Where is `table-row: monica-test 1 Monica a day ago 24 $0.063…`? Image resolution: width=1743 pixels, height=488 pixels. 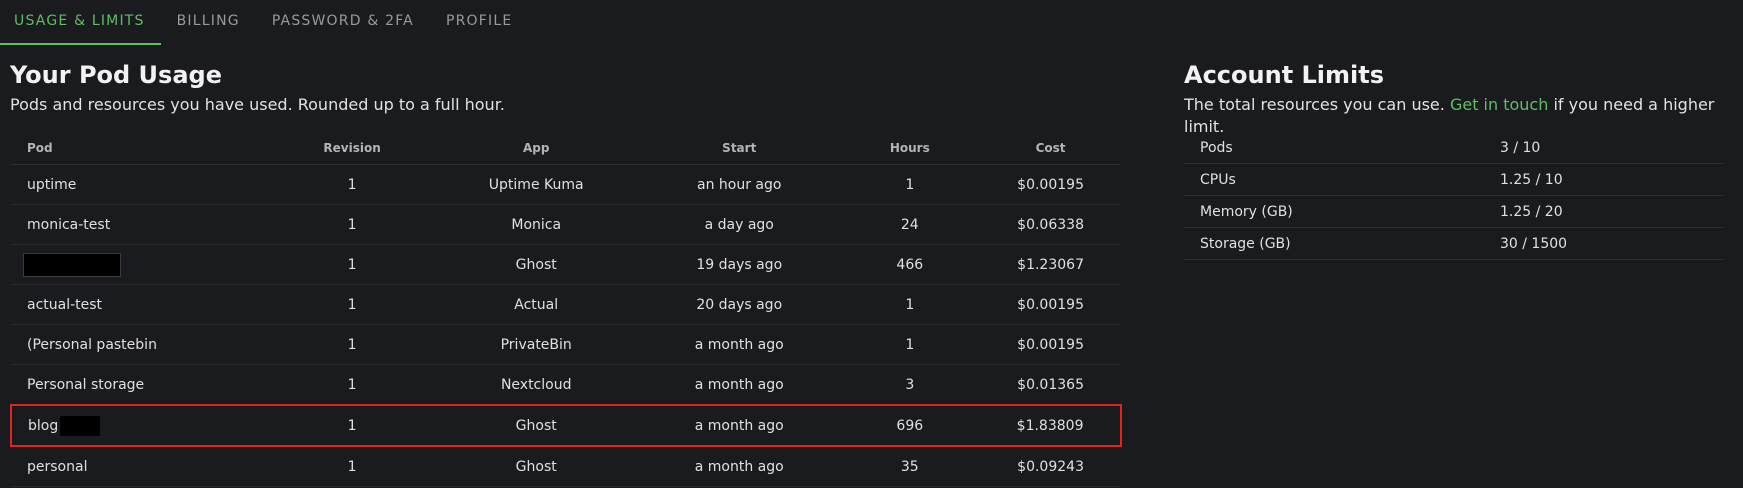
table-row: monica-test 1 Monica a day ago 24 $0.063… is located at coordinates (566, 224).